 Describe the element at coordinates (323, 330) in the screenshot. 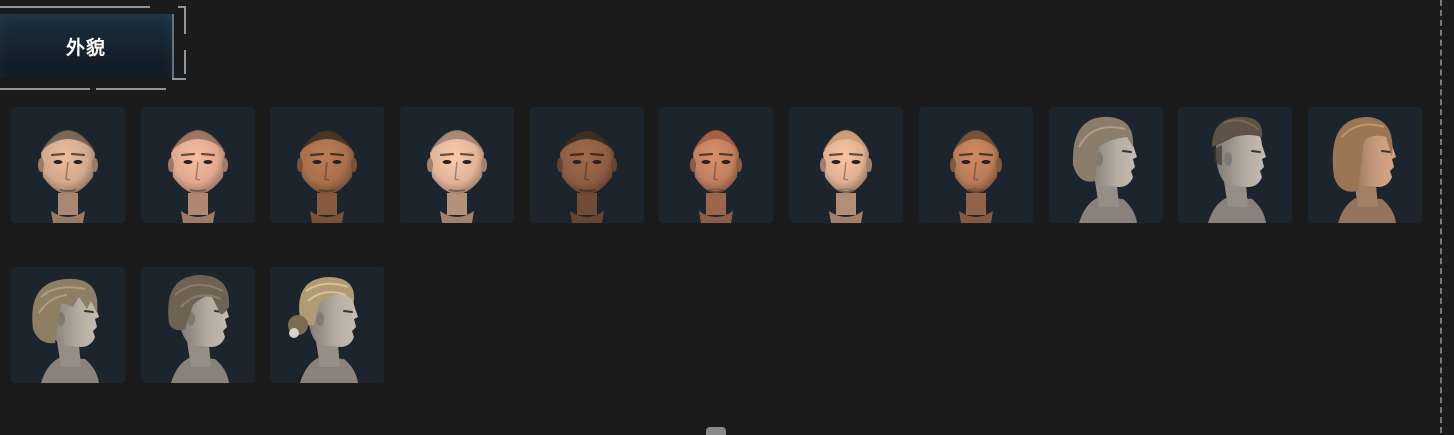

I see `braided-updo-haircut-icon` at that location.